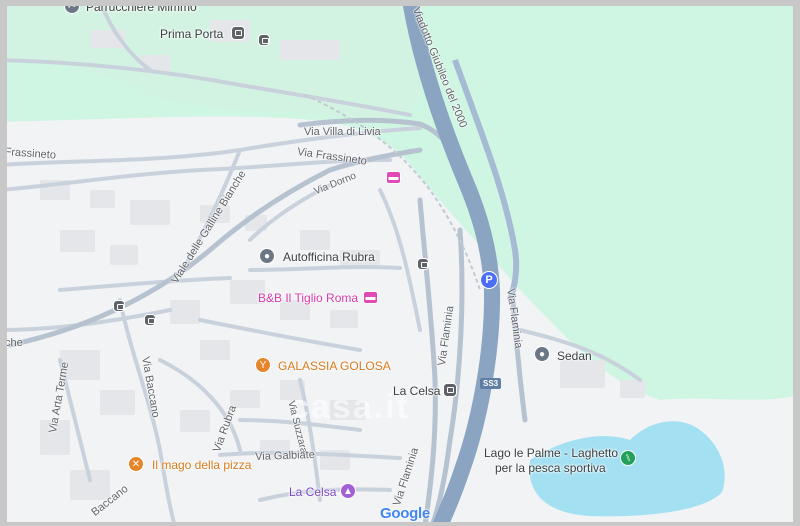 The image size is (800, 526). I want to click on google-logo-text: Google, so click(405, 513).